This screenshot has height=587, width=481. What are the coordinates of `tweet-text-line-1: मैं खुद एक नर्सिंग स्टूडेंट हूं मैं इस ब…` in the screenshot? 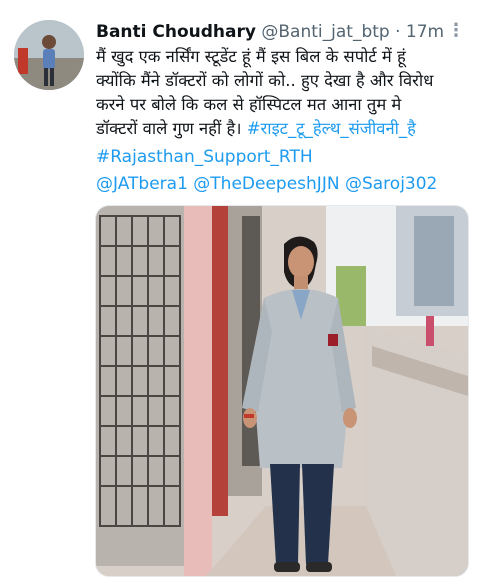 It's located at (251, 56).